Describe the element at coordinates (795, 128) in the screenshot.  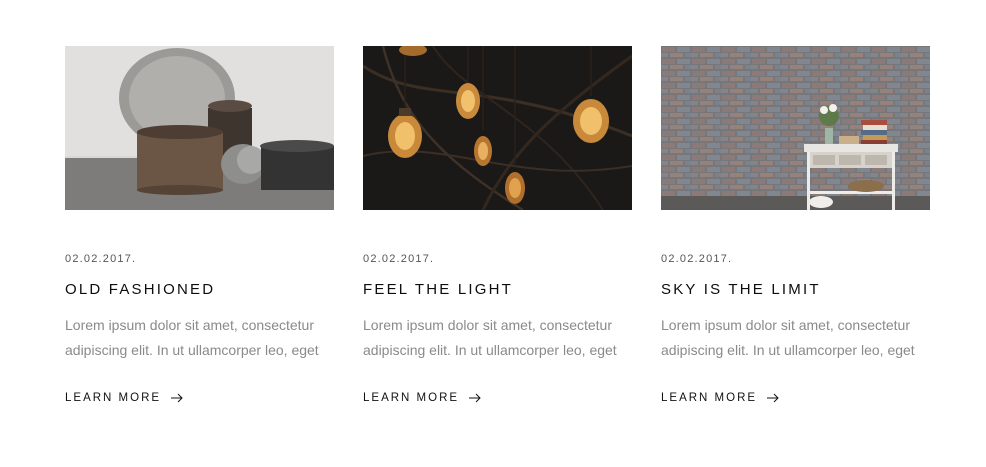
I see `post-image-brick-wall-shelf` at that location.